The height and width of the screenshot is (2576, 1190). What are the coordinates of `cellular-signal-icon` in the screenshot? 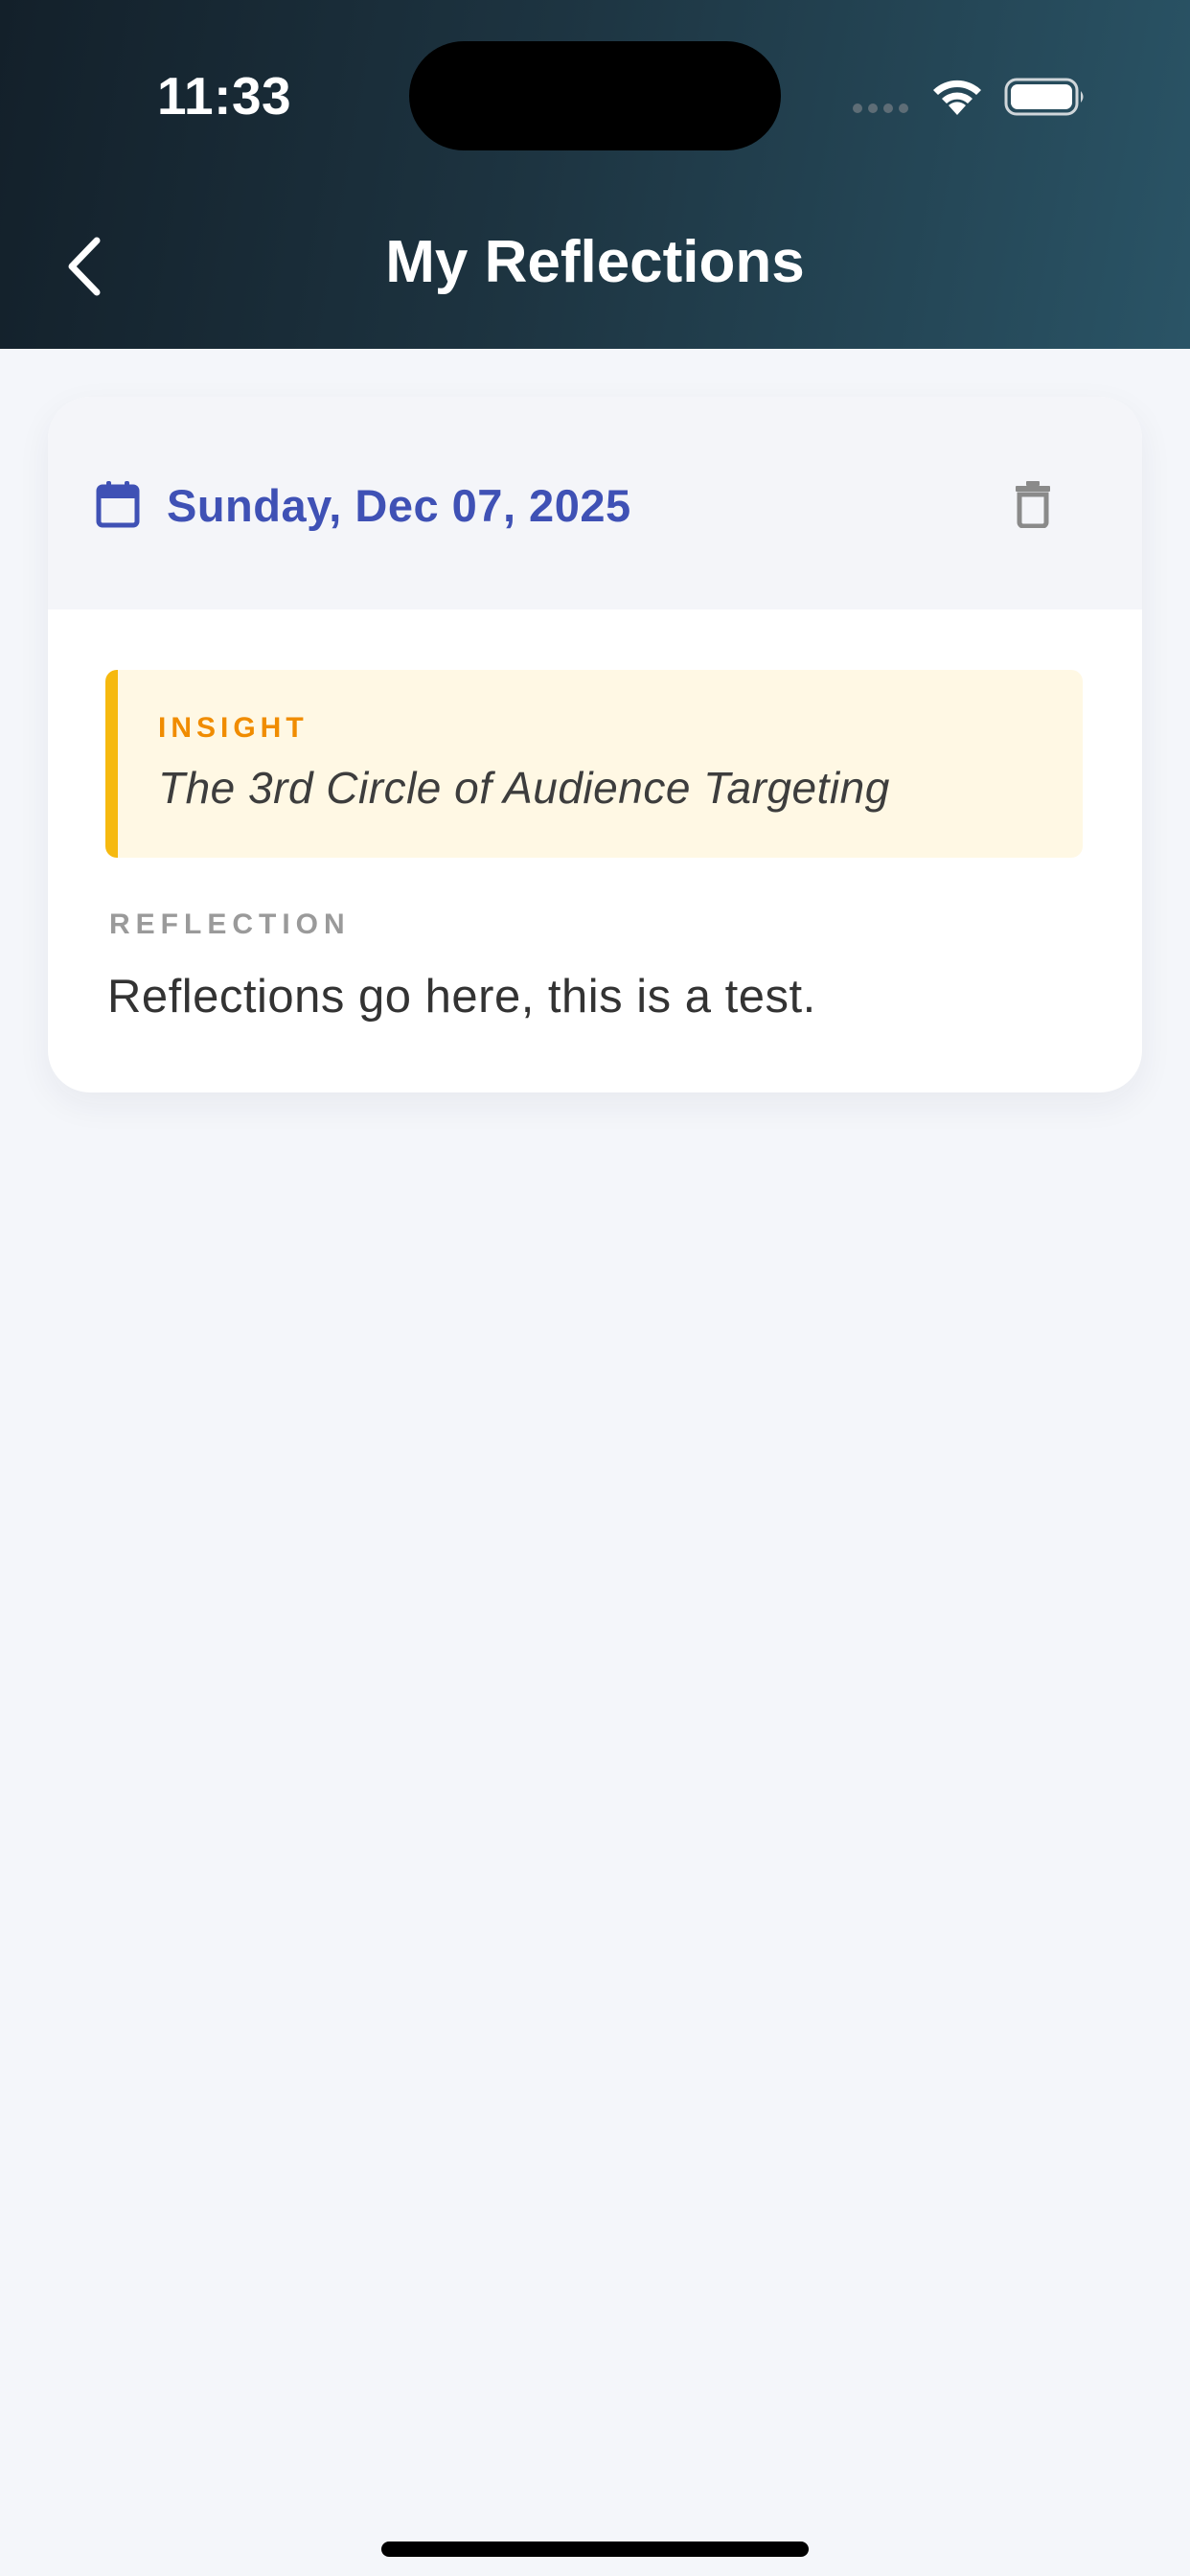 It's located at (881, 108).